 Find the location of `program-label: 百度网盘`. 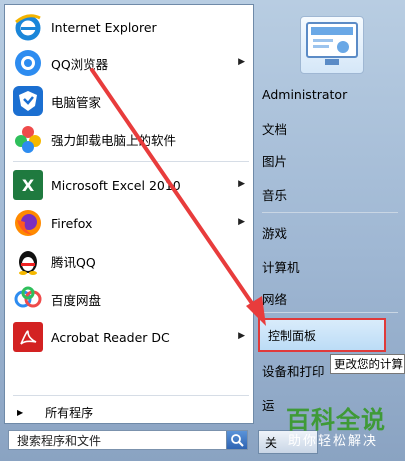

program-label: 百度网盘 is located at coordinates (76, 300).